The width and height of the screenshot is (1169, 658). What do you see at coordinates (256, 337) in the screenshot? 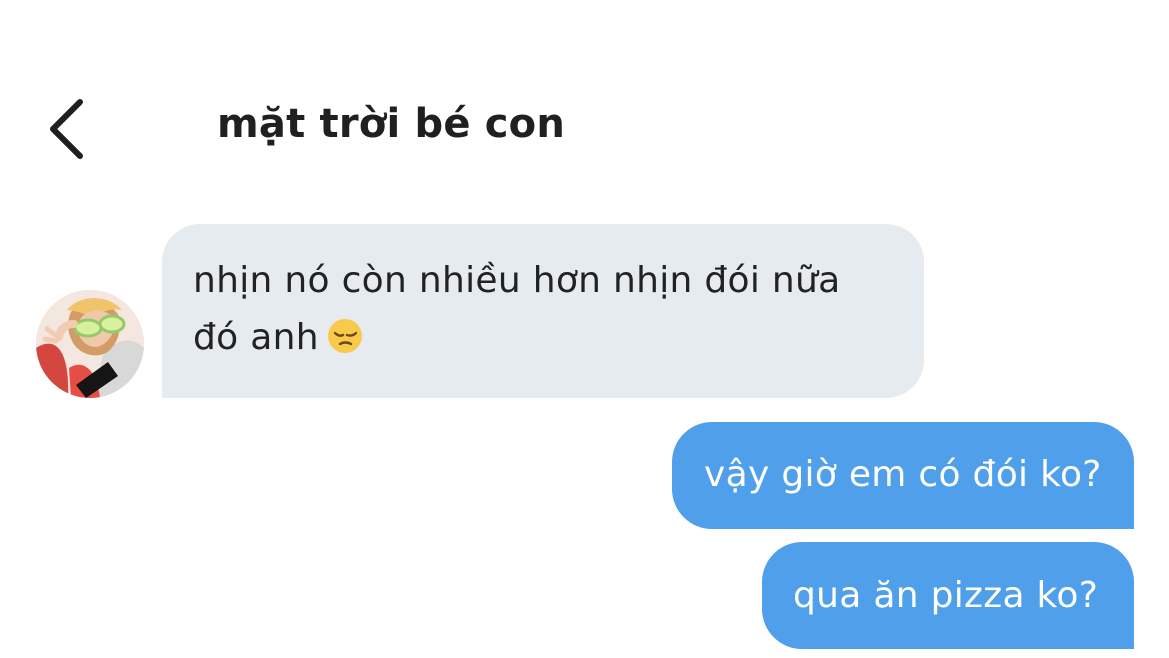
I see `incoming-message-line-2-text: đó anh` at bounding box center [256, 337].